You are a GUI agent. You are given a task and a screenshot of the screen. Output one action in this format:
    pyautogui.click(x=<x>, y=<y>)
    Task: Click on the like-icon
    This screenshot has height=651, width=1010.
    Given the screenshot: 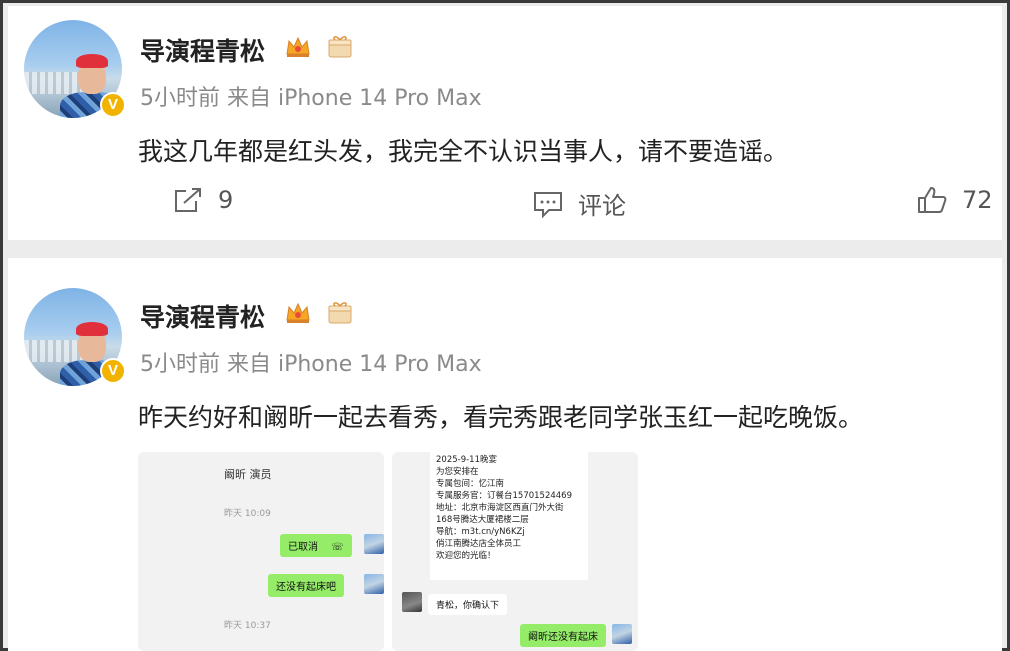 What is the action you would take?
    pyautogui.click(x=932, y=200)
    